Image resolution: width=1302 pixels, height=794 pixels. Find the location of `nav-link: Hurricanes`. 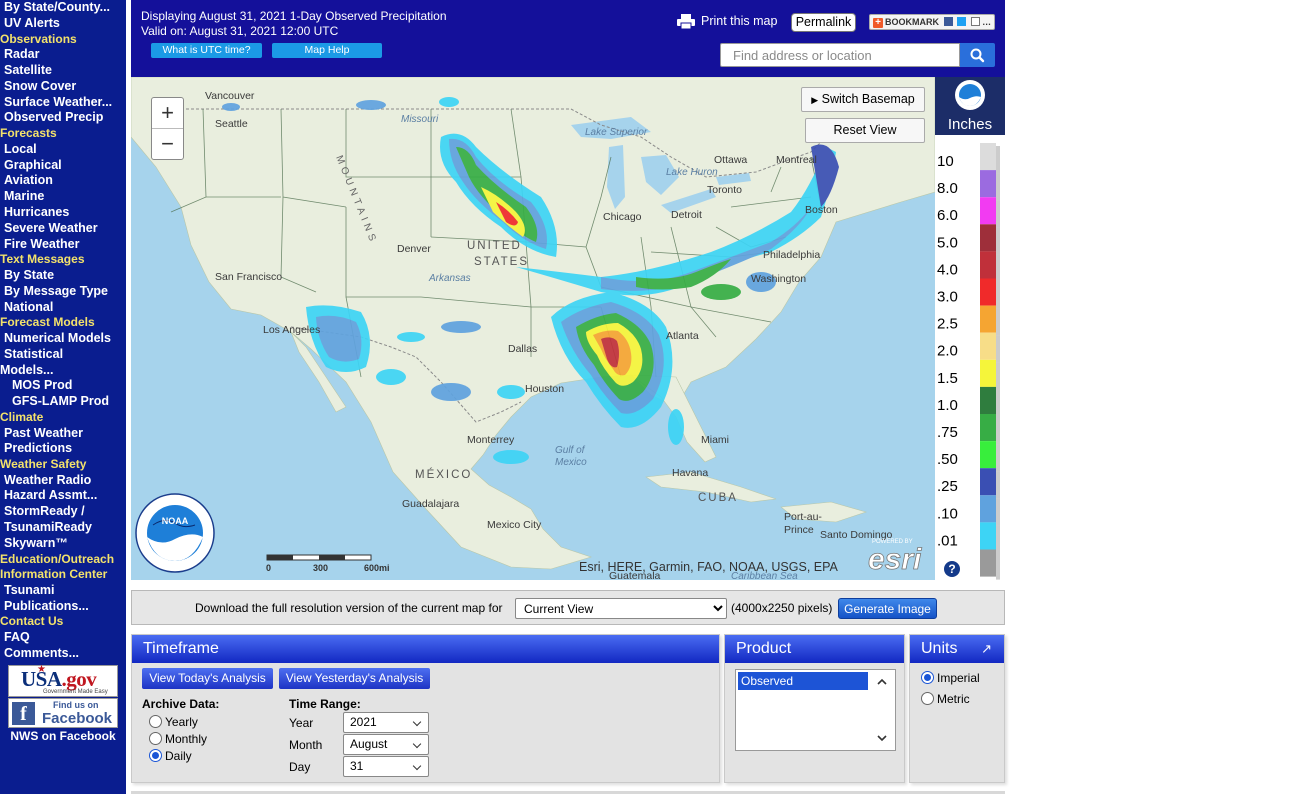

nav-link: Hurricanes is located at coordinates (63, 213).